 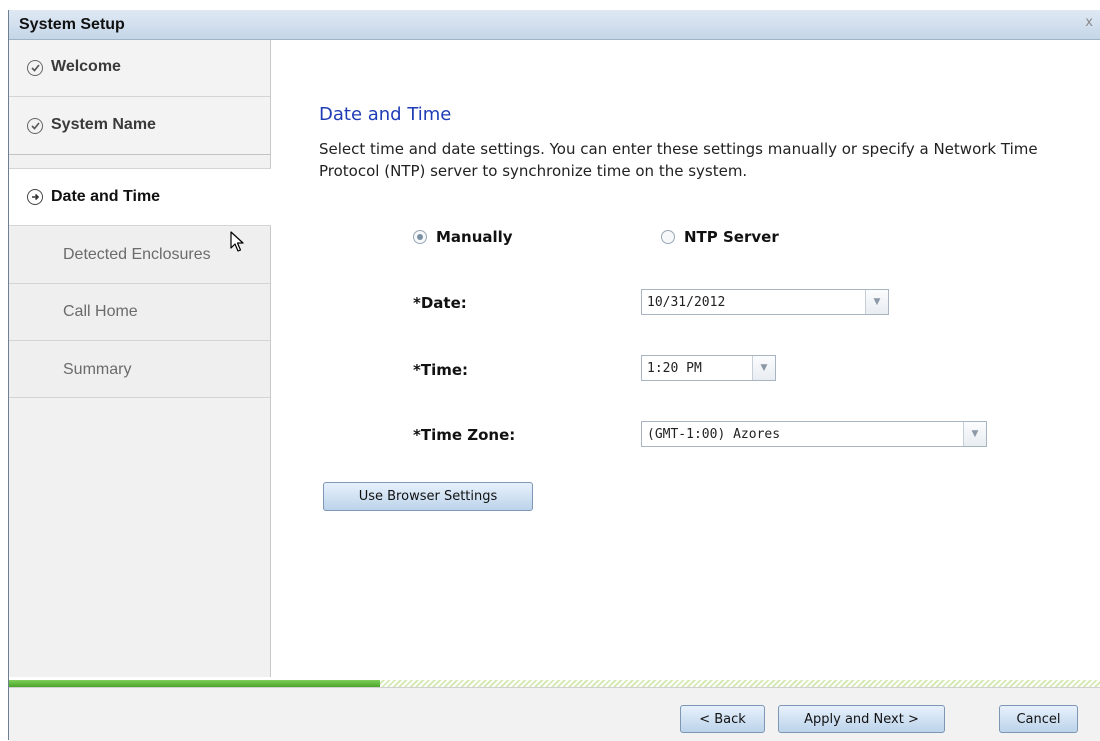 What do you see at coordinates (420, 237) in the screenshot?
I see `radio-selected-icon` at bounding box center [420, 237].